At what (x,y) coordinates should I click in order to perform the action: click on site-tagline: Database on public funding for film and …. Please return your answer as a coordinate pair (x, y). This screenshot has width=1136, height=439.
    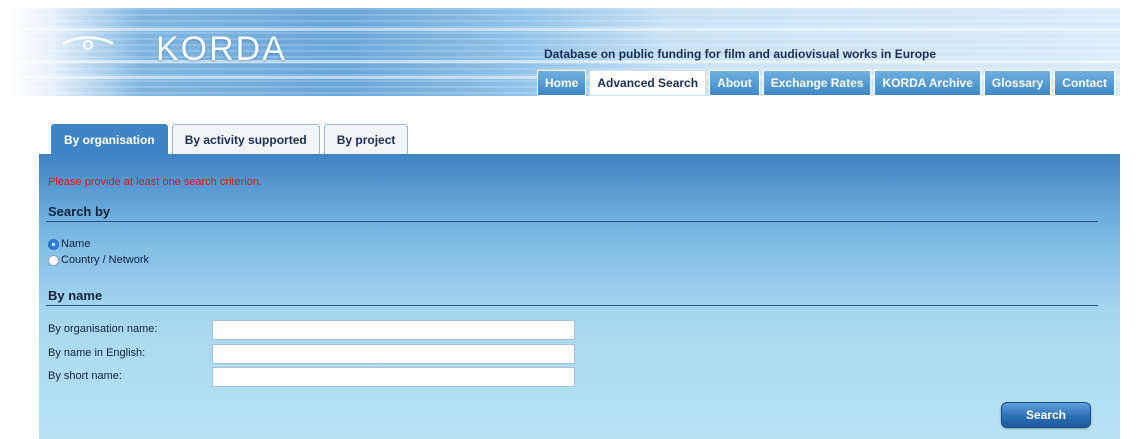
    Looking at the image, I should click on (740, 54).